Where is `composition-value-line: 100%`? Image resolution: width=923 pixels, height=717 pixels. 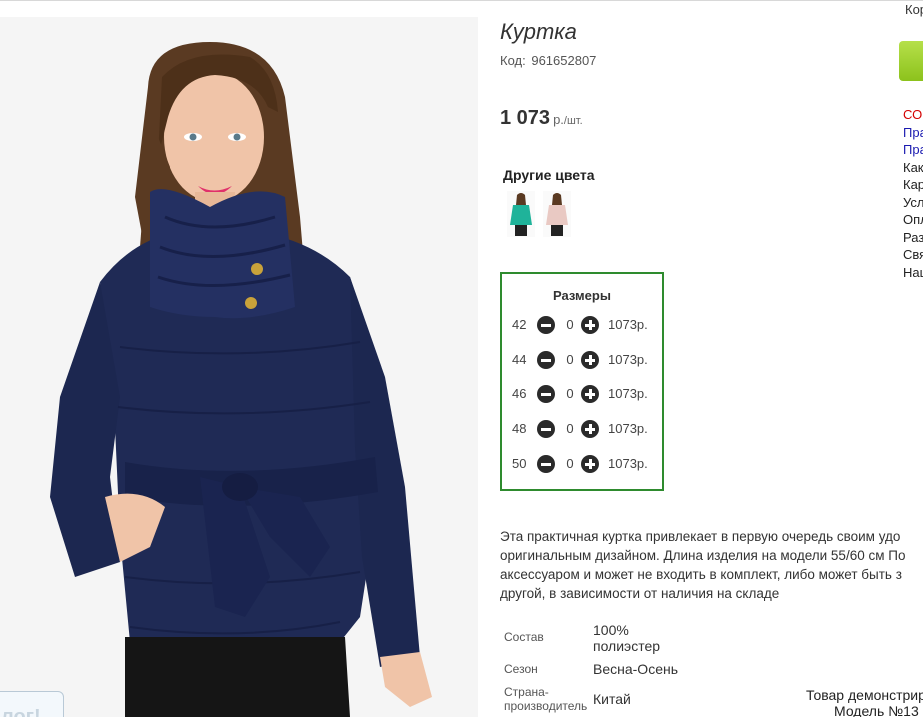 composition-value-line: 100% is located at coordinates (611, 630).